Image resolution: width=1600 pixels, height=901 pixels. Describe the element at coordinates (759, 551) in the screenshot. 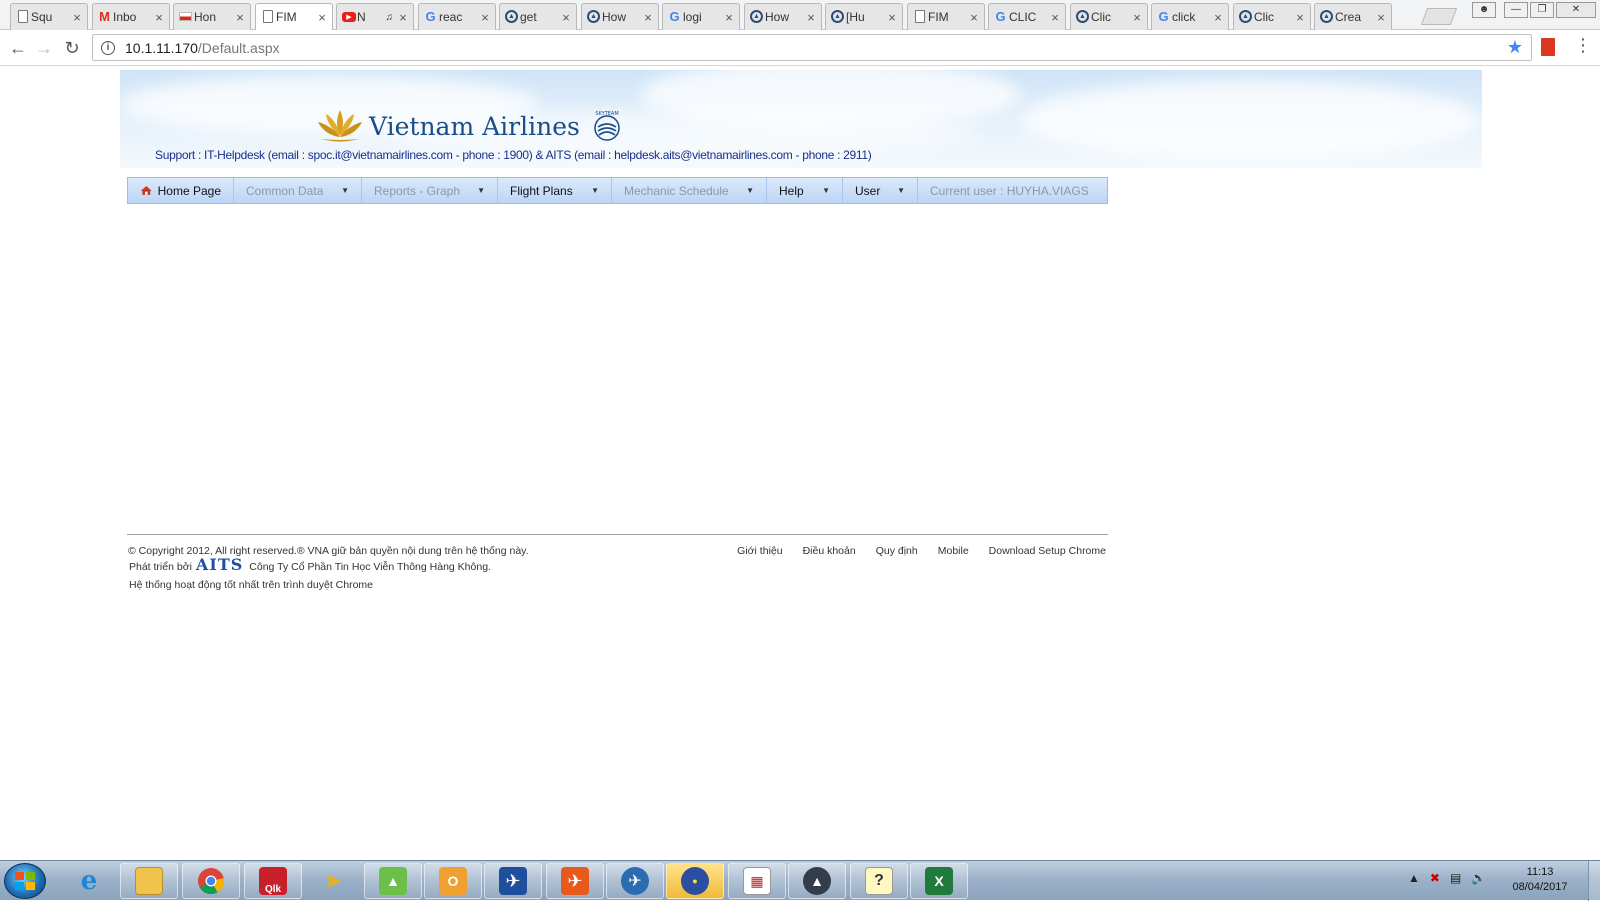

I see `footer-link-gioi-thieu: Giới thiệu` at that location.